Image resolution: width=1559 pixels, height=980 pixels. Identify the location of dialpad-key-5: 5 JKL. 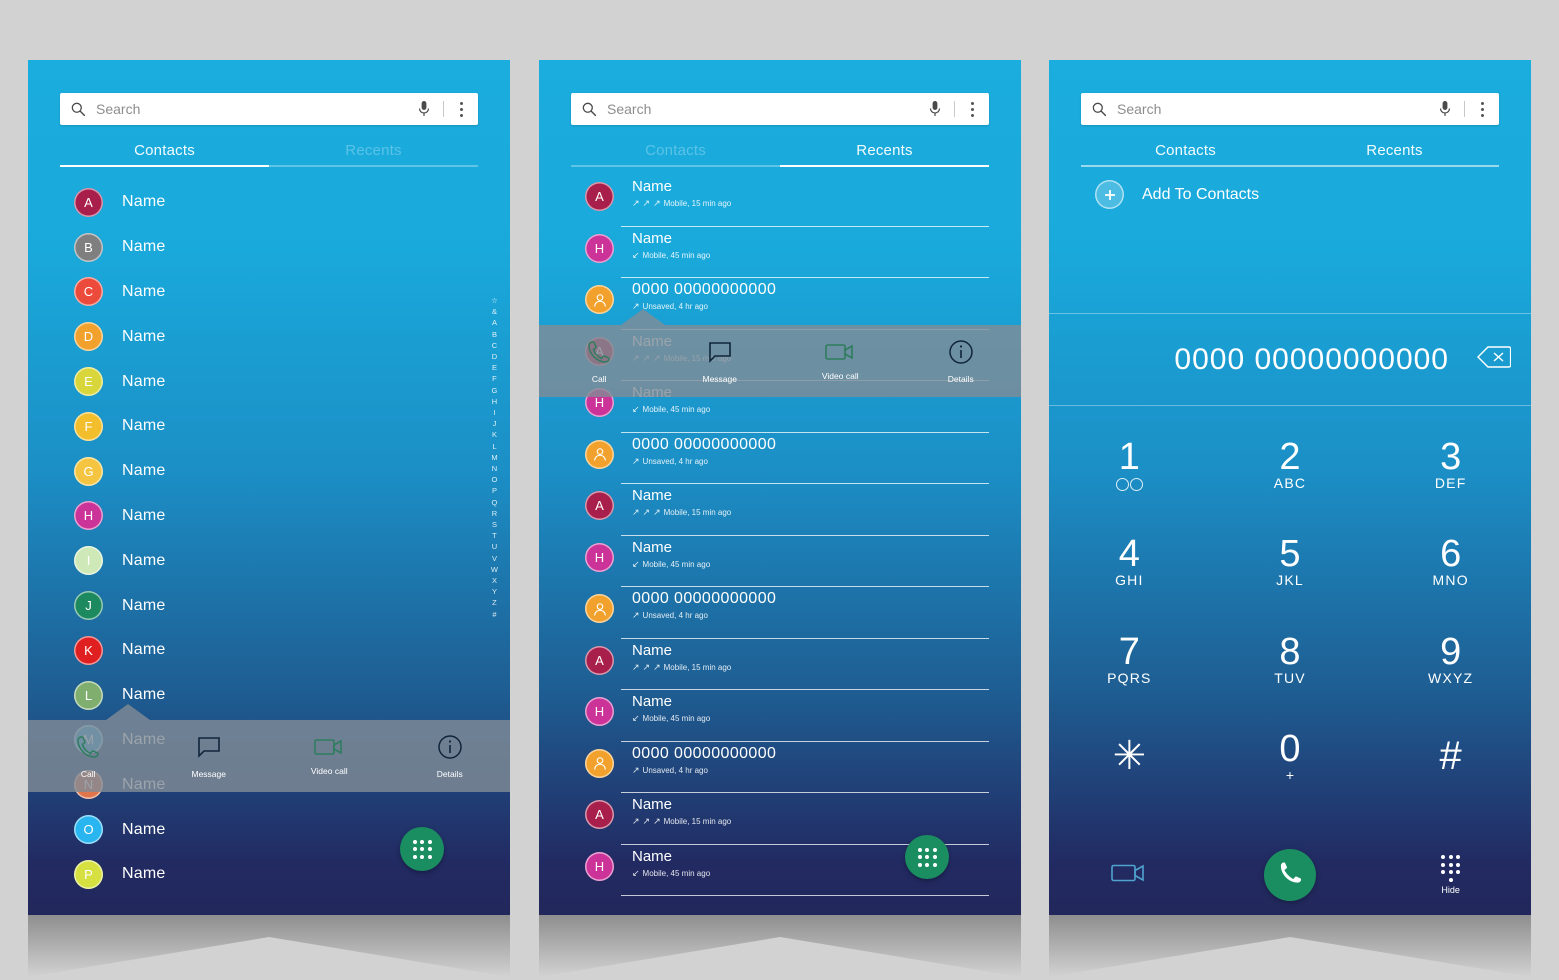
(1290, 562).